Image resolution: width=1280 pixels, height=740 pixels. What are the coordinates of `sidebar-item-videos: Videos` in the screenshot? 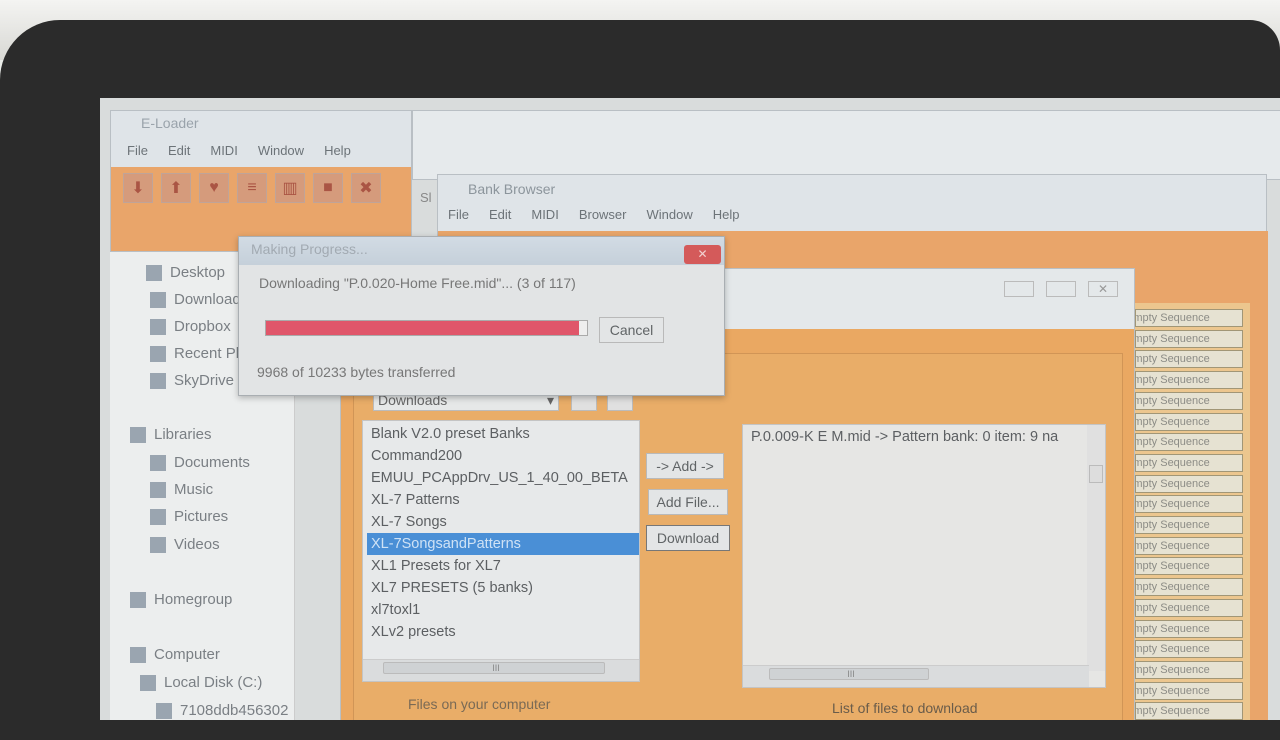 It's located at (185, 544).